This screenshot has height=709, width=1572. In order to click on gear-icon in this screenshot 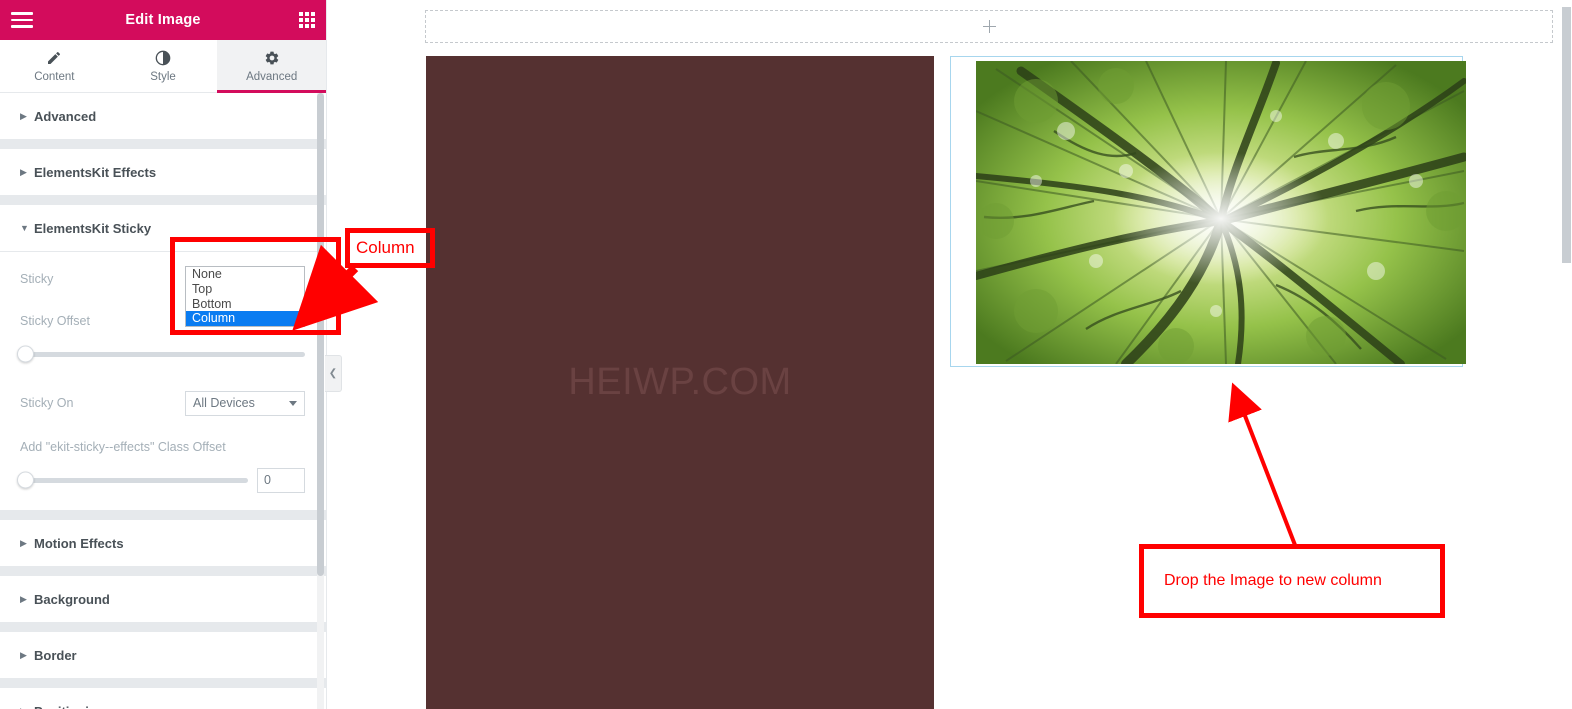, I will do `click(272, 57)`.